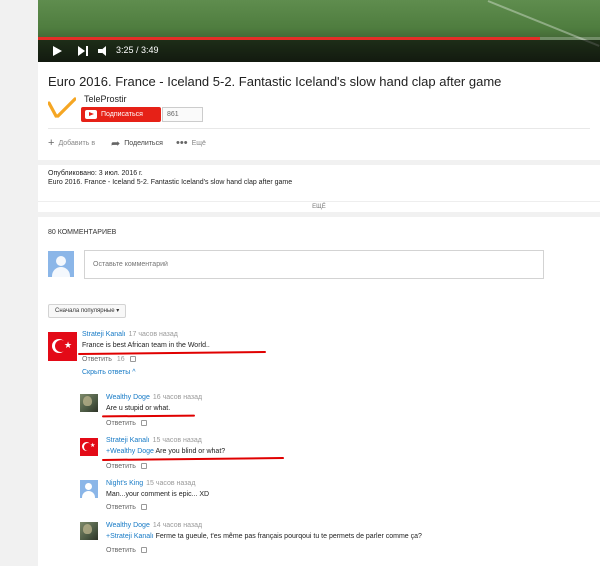 This screenshot has height=566, width=600. I want to click on play-icon, so click(57, 51).